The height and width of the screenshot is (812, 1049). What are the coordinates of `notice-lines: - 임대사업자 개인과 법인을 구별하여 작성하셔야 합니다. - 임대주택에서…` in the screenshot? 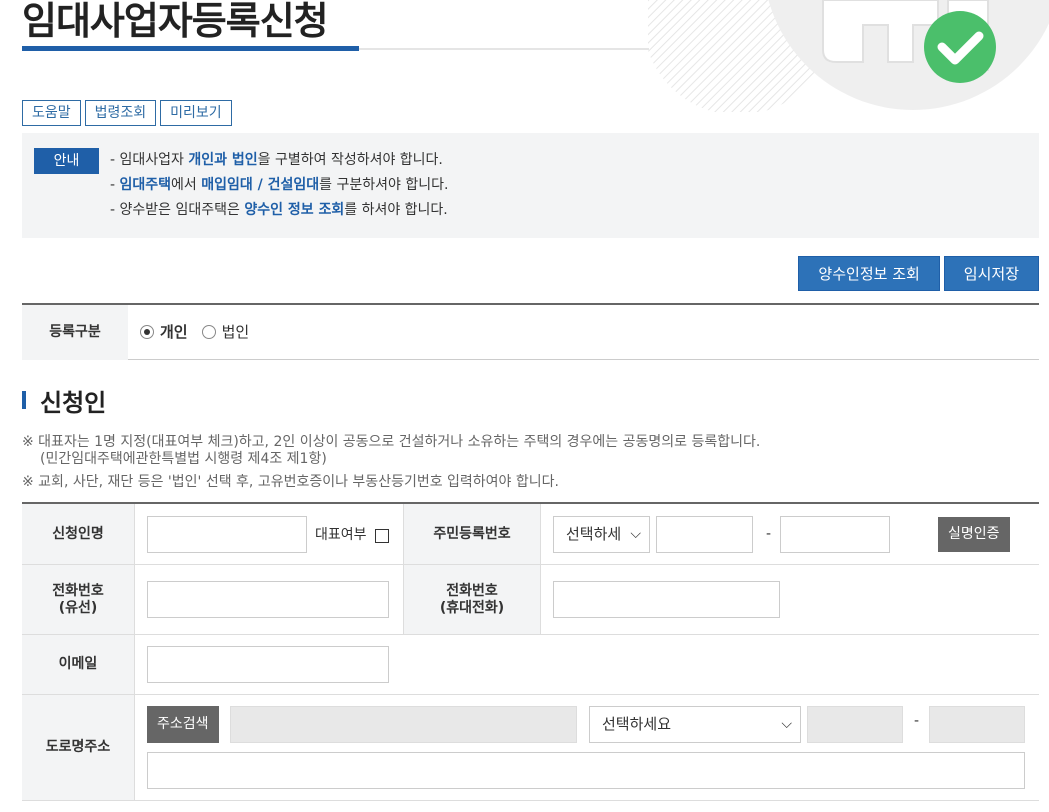 It's located at (279, 186).